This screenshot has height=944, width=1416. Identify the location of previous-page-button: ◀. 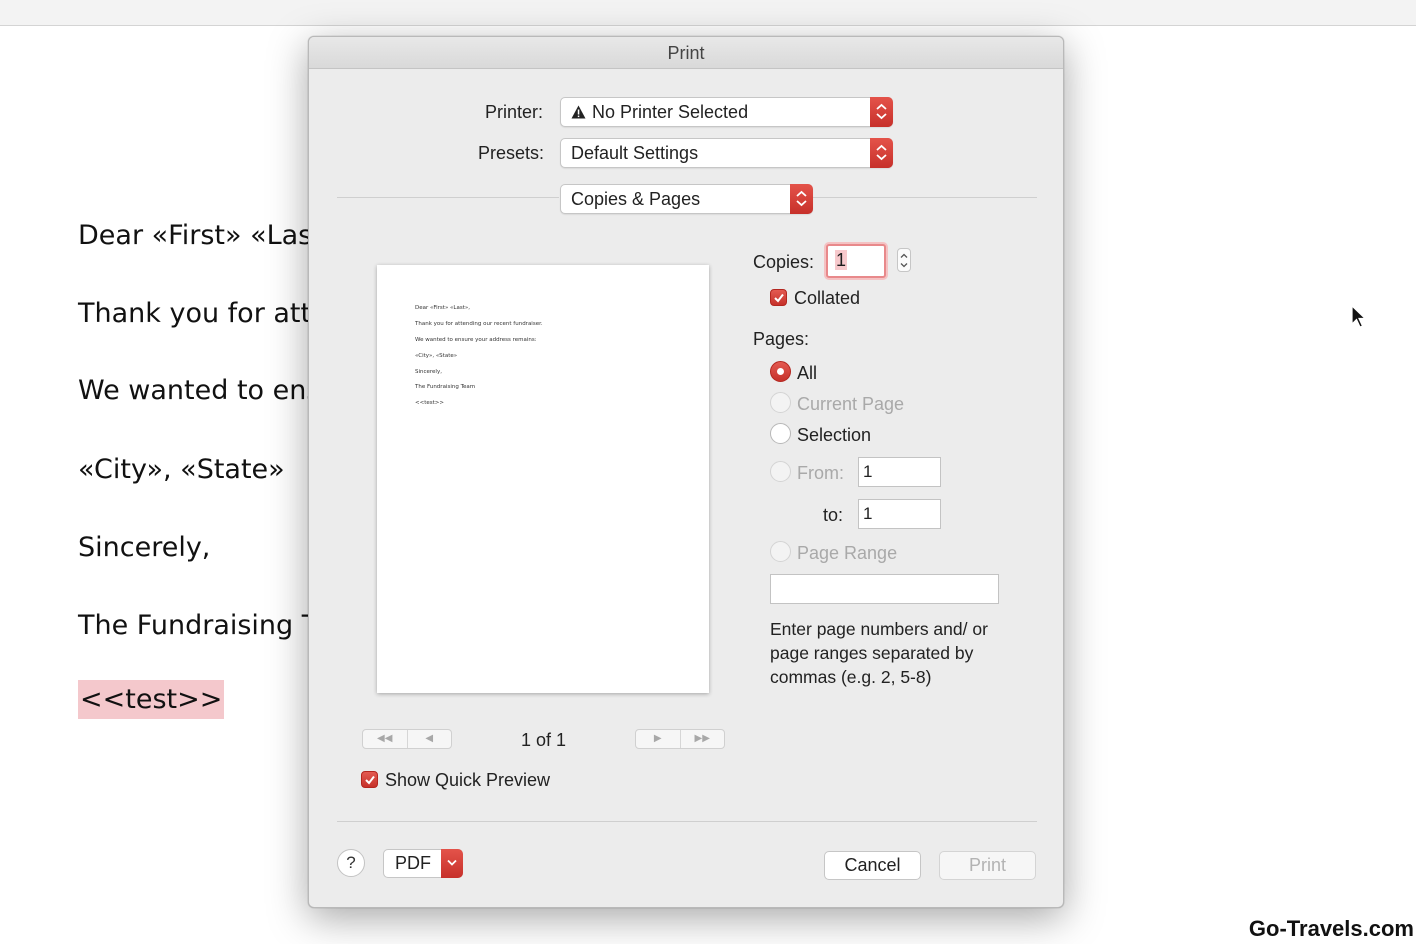
(429, 739).